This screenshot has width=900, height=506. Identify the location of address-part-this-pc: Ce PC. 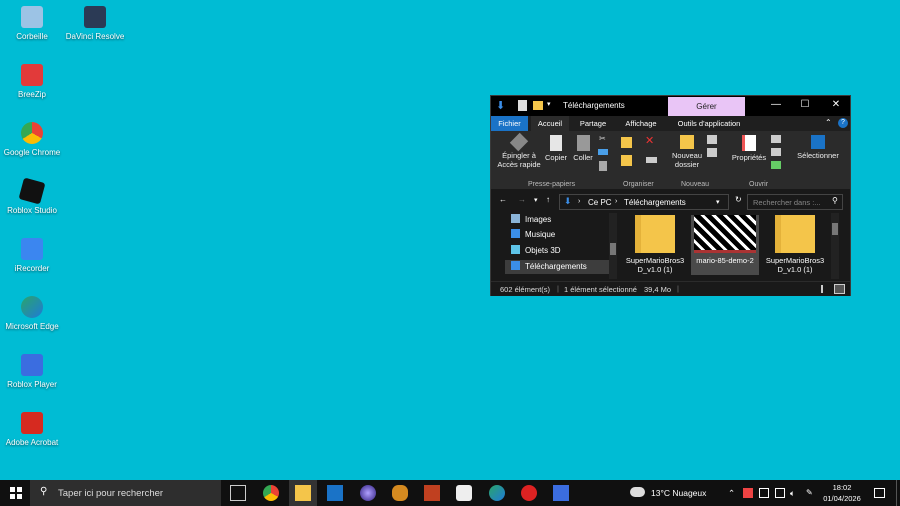
(600, 202).